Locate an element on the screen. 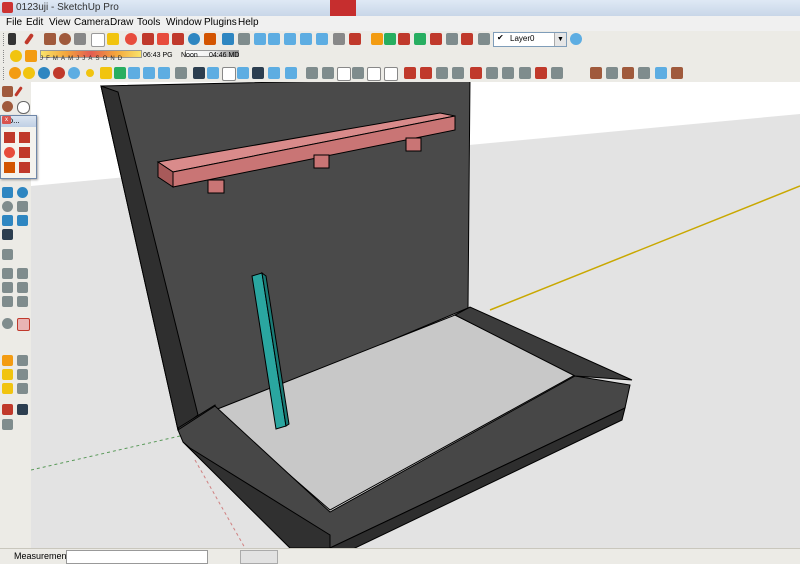 This screenshot has width=800, height=564. tape-icon is located at coordinates (339, 39).